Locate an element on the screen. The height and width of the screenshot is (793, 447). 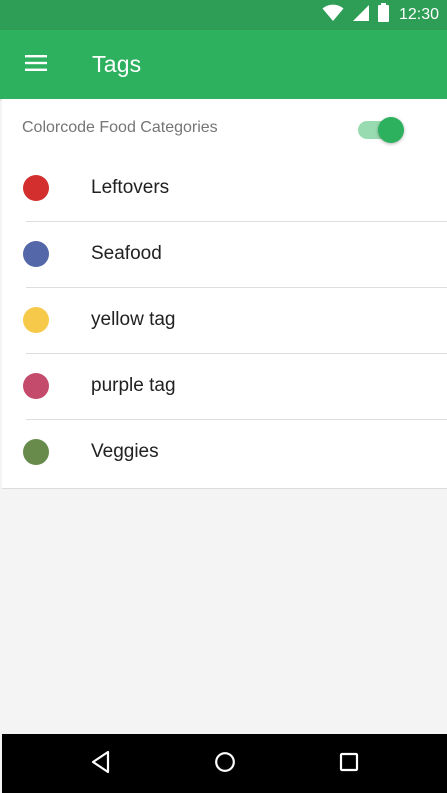
tag-item-leftovers: Leftovers is located at coordinates (224, 188).